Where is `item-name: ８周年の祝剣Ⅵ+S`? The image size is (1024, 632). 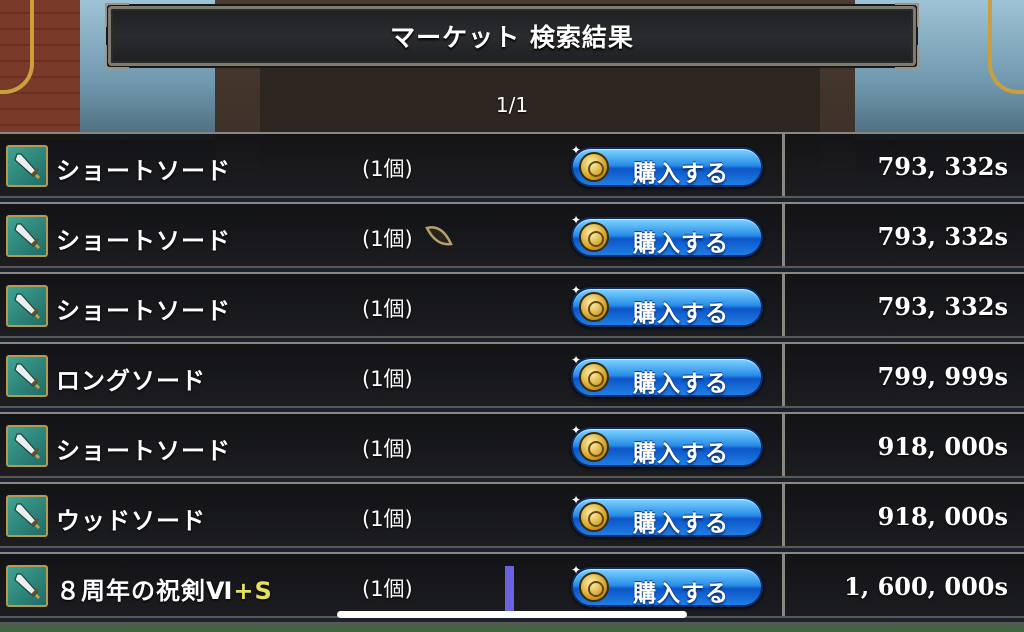 item-name: ８周年の祝剣Ⅵ+S is located at coordinates (164, 588).